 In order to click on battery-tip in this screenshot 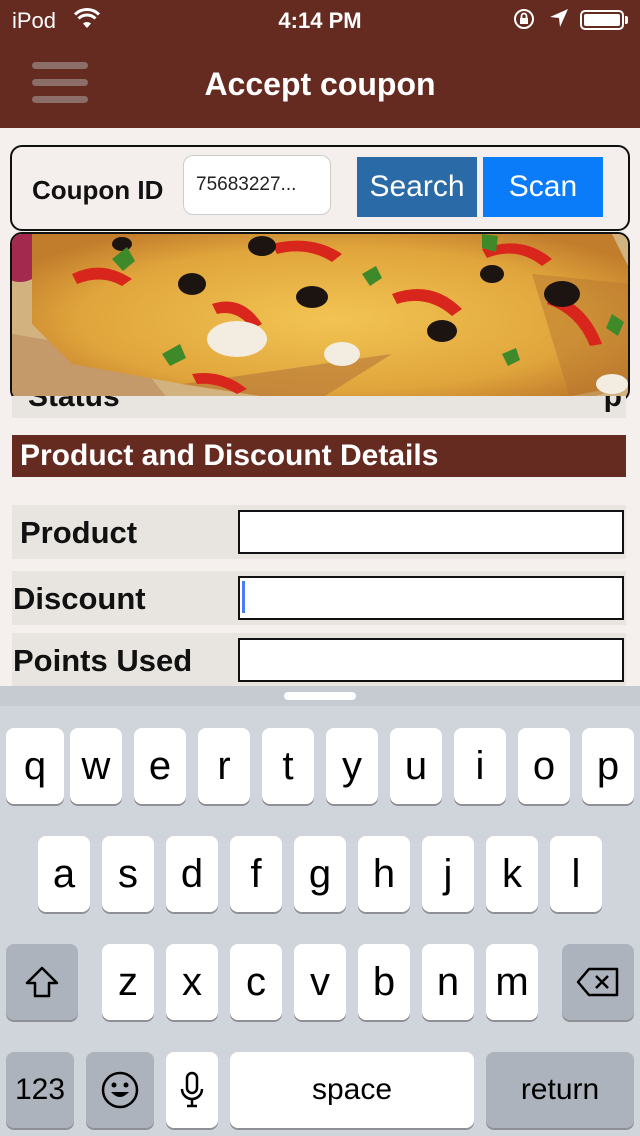, I will do `click(626, 20)`.